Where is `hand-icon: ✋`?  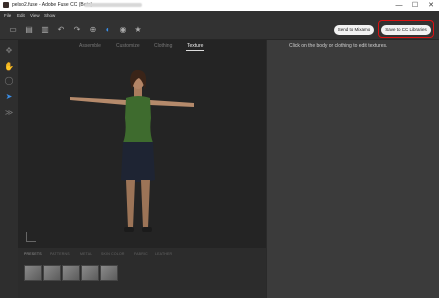 hand-icon: ✋ is located at coordinates (9, 67).